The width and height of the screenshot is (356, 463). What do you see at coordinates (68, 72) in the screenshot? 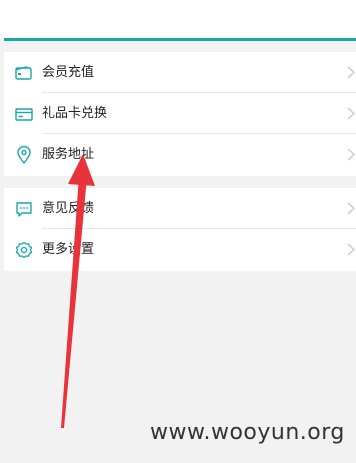
I see `menu-item-label: 会员充值` at bounding box center [68, 72].